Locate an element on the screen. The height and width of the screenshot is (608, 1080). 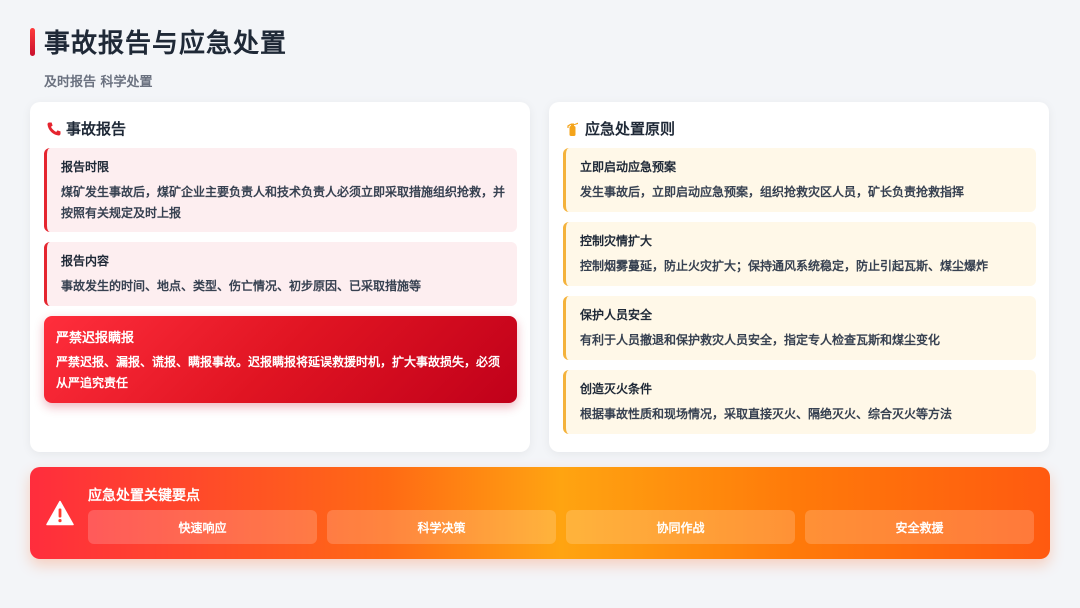
report-content-title: 报告内容 is located at coordinates (85, 261).